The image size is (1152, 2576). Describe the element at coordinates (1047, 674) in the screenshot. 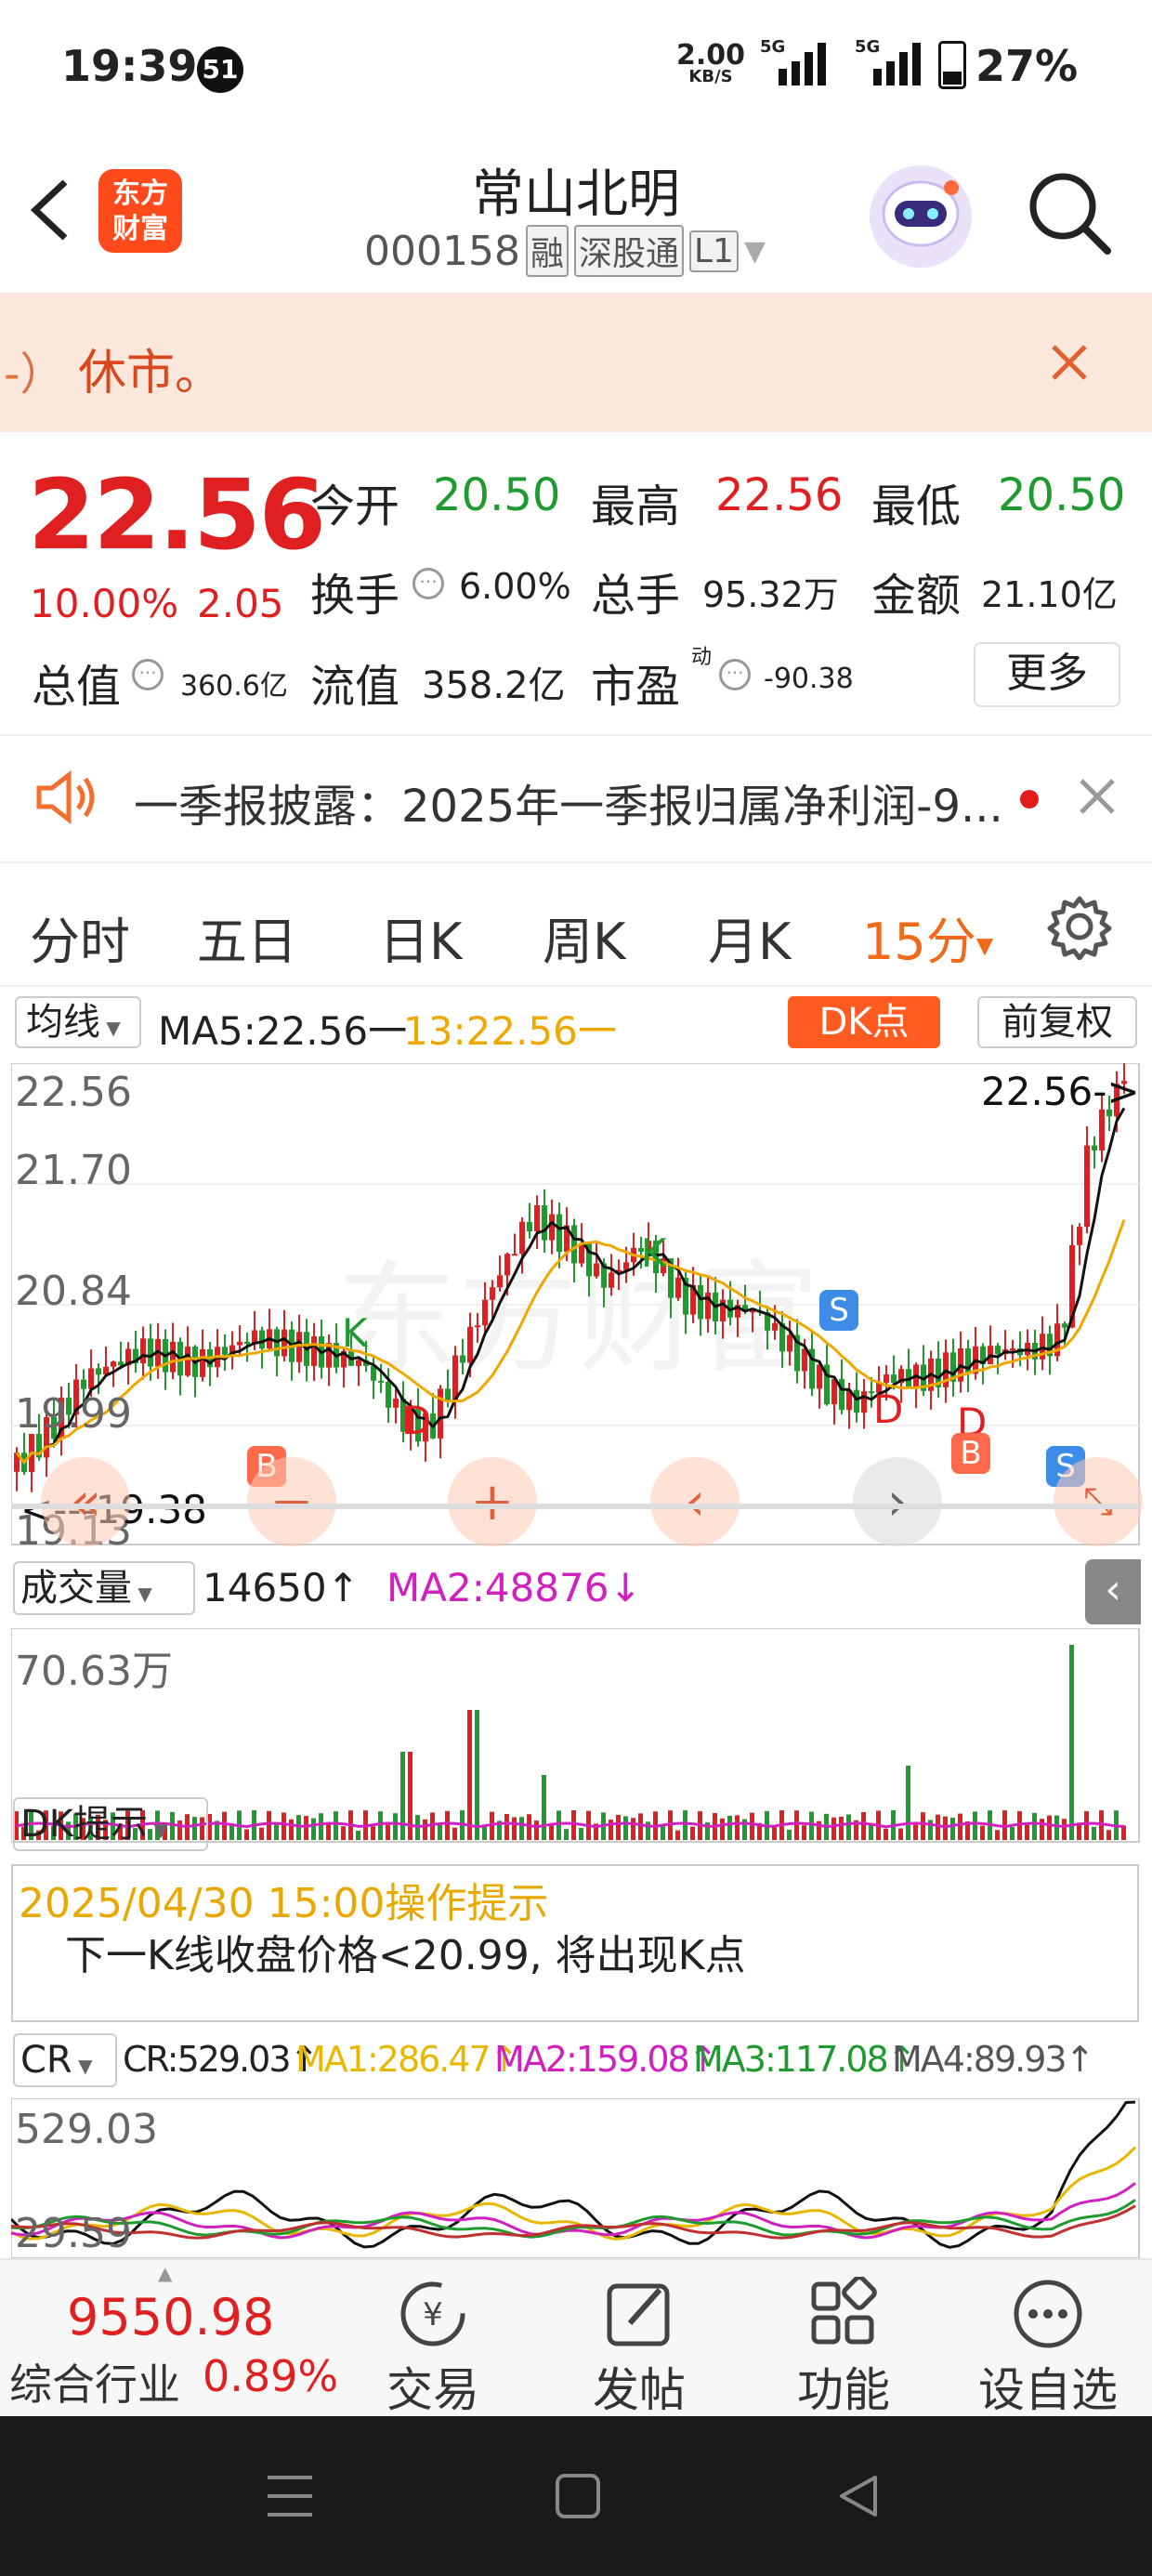

I see `more-button: 更多` at that location.